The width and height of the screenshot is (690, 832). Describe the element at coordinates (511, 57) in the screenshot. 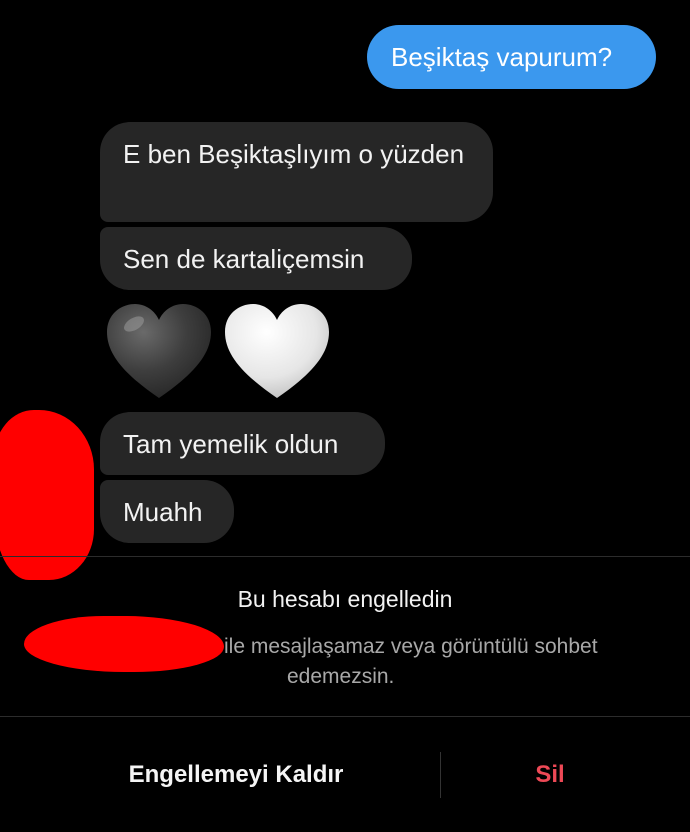

I see `sent-message-bubble: Beşiktaş vapurum?` at that location.